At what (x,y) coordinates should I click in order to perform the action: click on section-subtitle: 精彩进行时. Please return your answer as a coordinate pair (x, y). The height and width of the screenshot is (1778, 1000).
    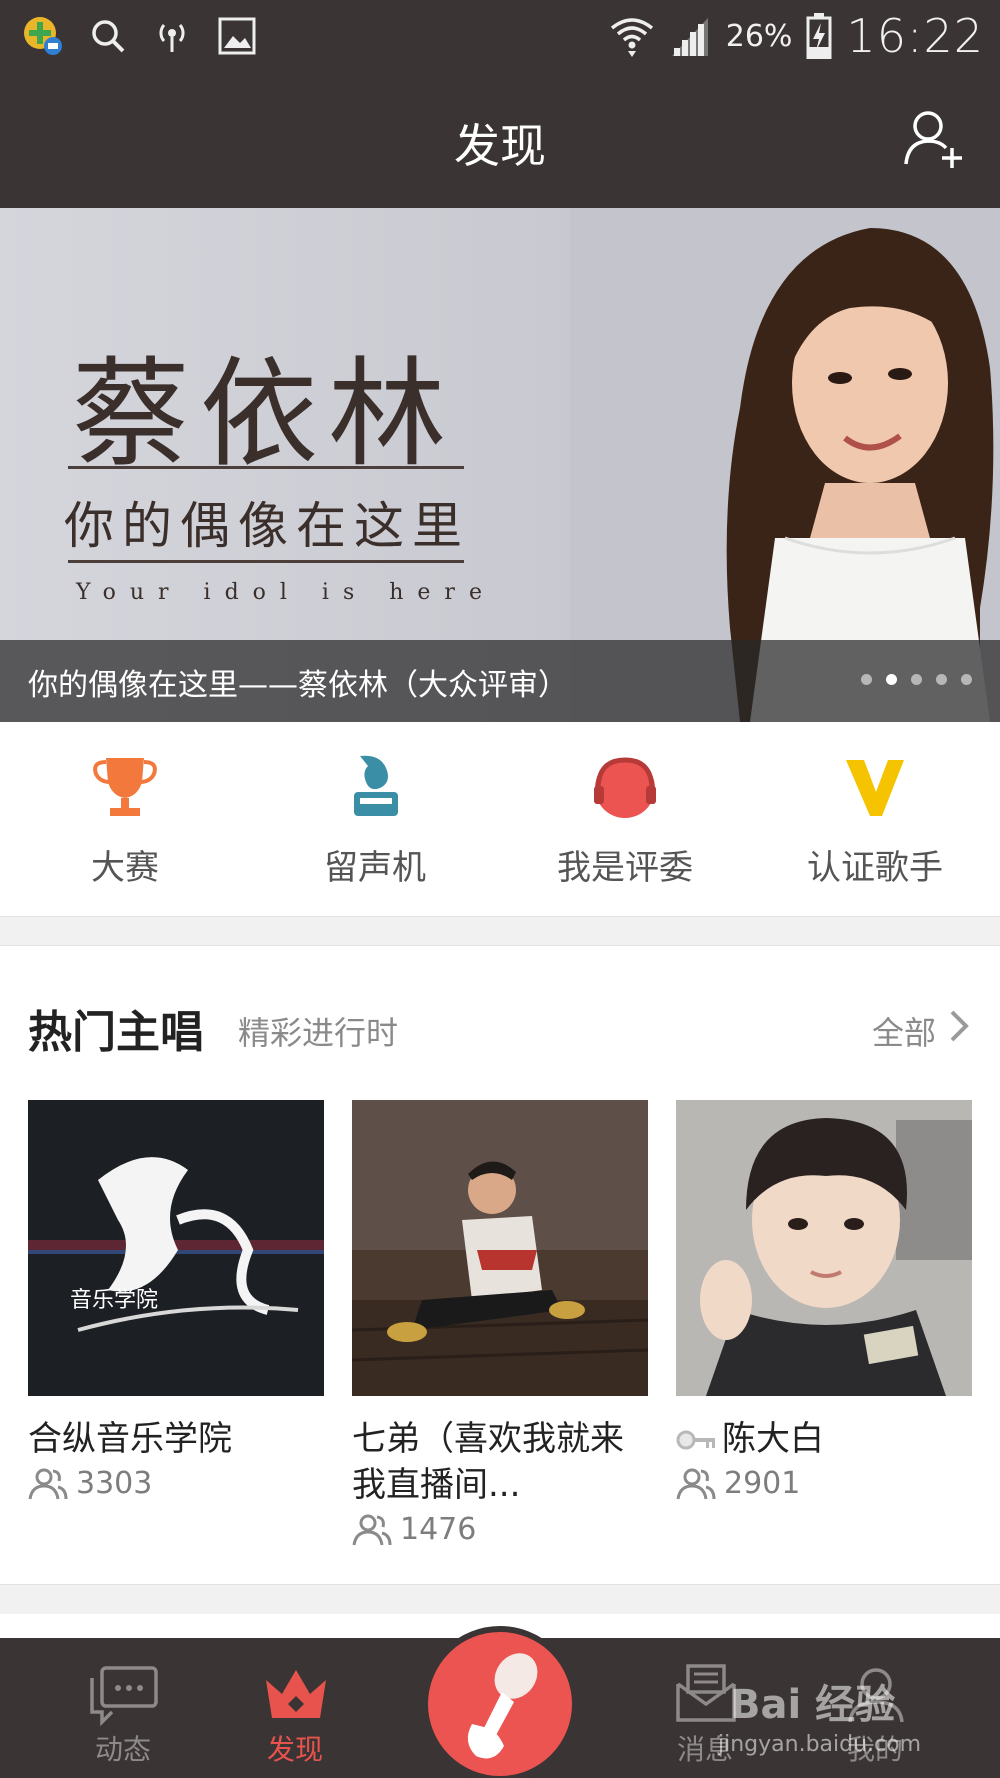
    Looking at the image, I should click on (318, 1033).